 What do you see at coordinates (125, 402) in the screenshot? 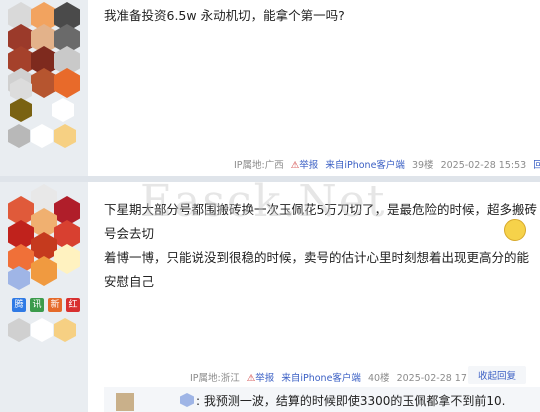
I see `reply-avatar` at bounding box center [125, 402].